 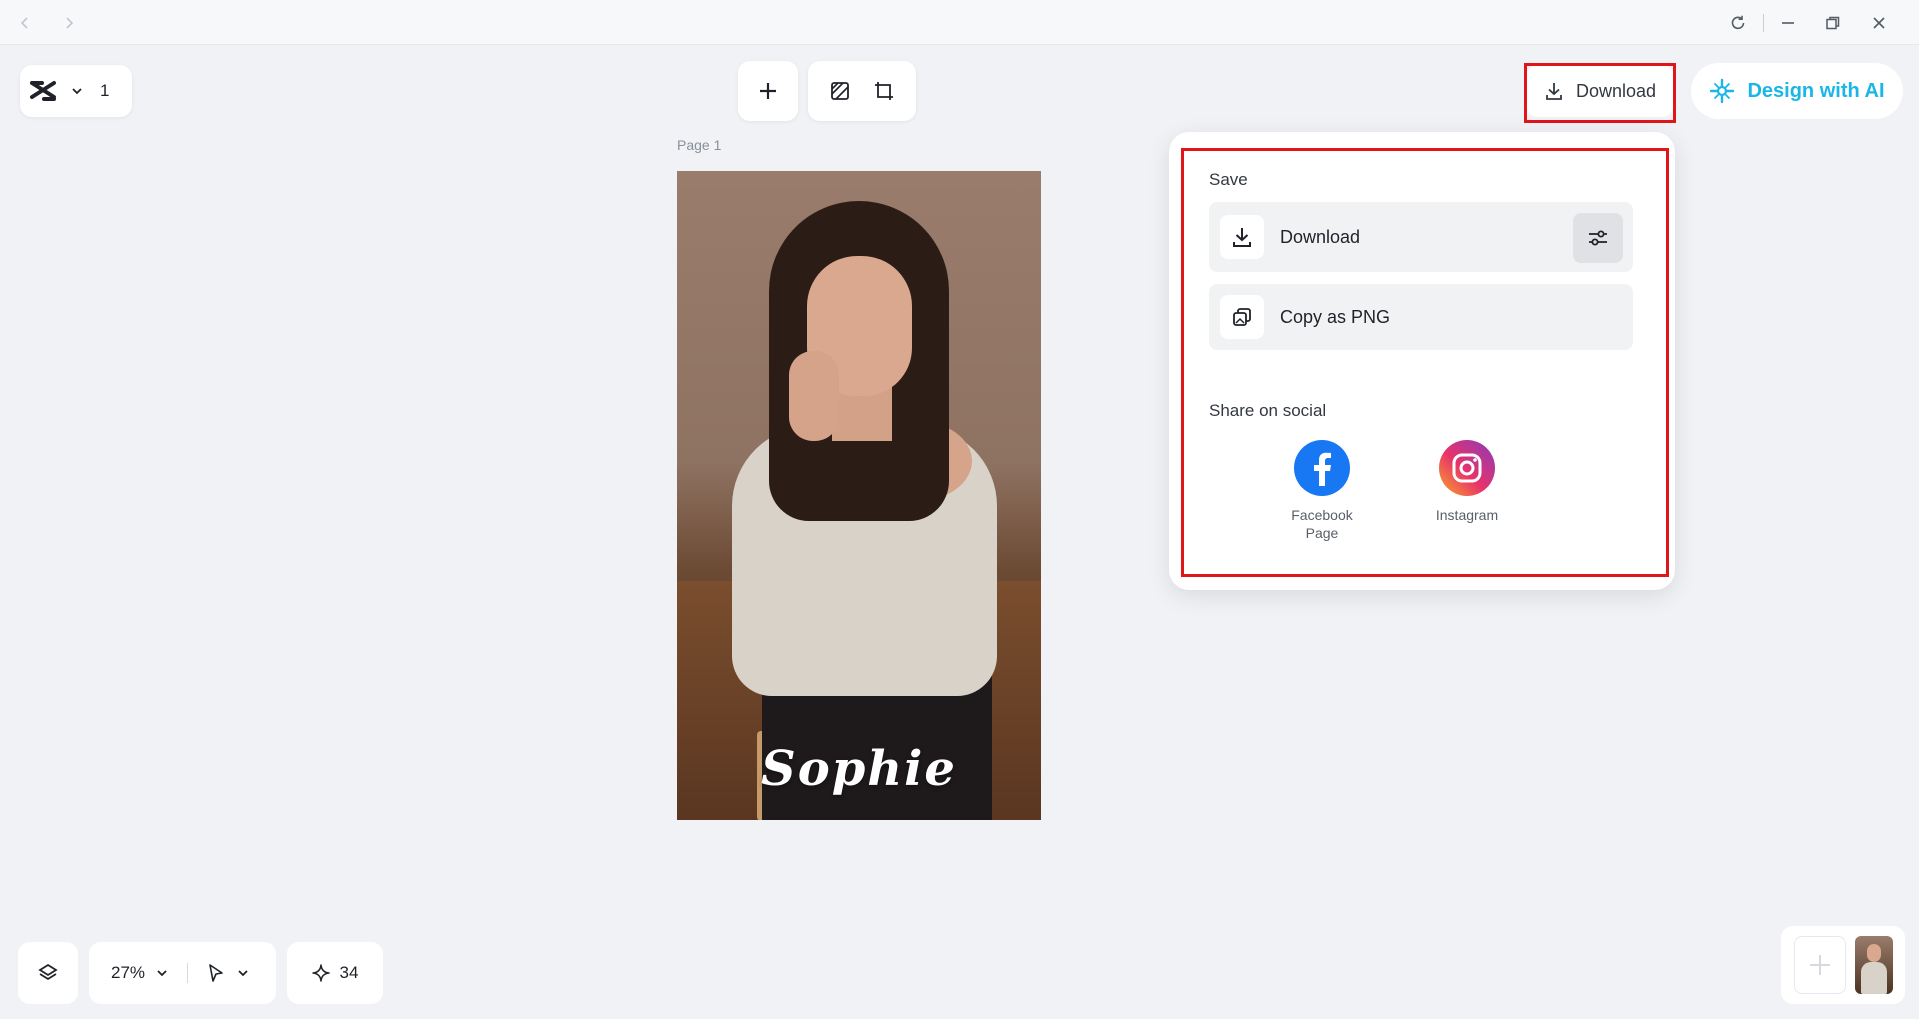 What do you see at coordinates (840, 91) in the screenshot?
I see `background-icon` at bounding box center [840, 91].